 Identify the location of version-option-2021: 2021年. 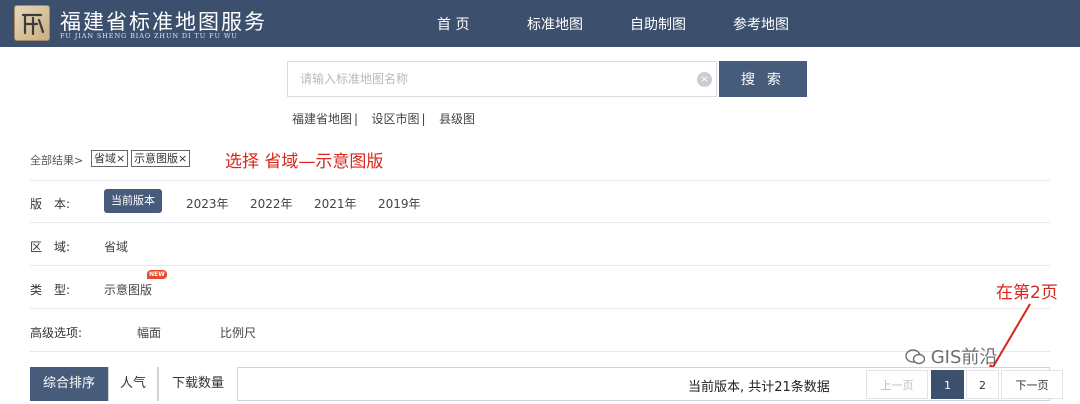
(335, 203).